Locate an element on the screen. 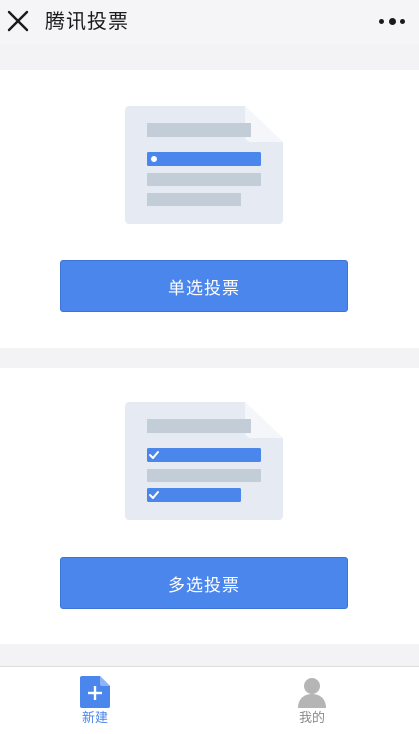  close-button is located at coordinates (18, 21).